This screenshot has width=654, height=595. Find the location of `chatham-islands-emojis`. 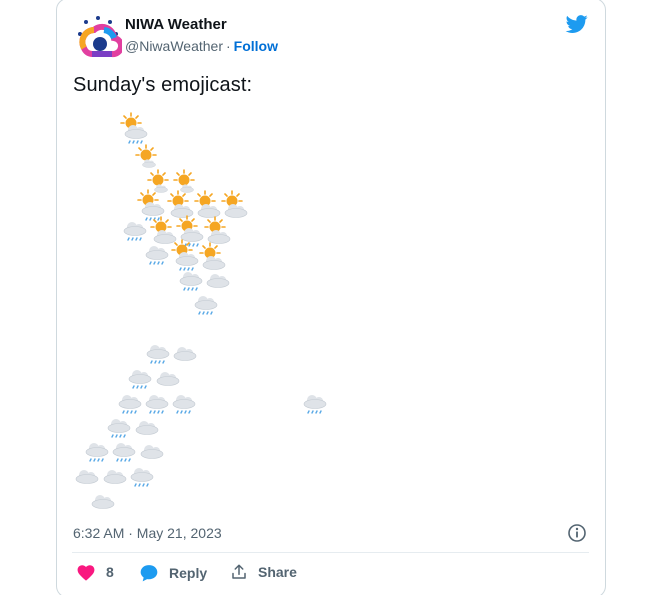

chatham-islands-emojis is located at coordinates (315, 404).